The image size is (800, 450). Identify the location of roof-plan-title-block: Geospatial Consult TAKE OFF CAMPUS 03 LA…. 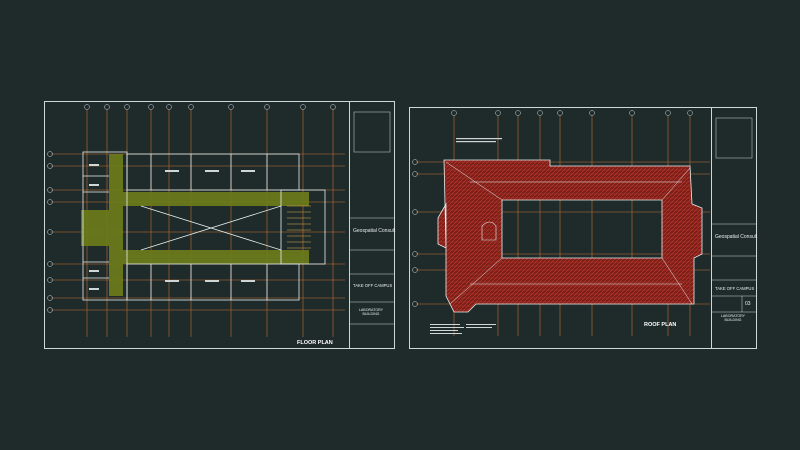
(734, 228).